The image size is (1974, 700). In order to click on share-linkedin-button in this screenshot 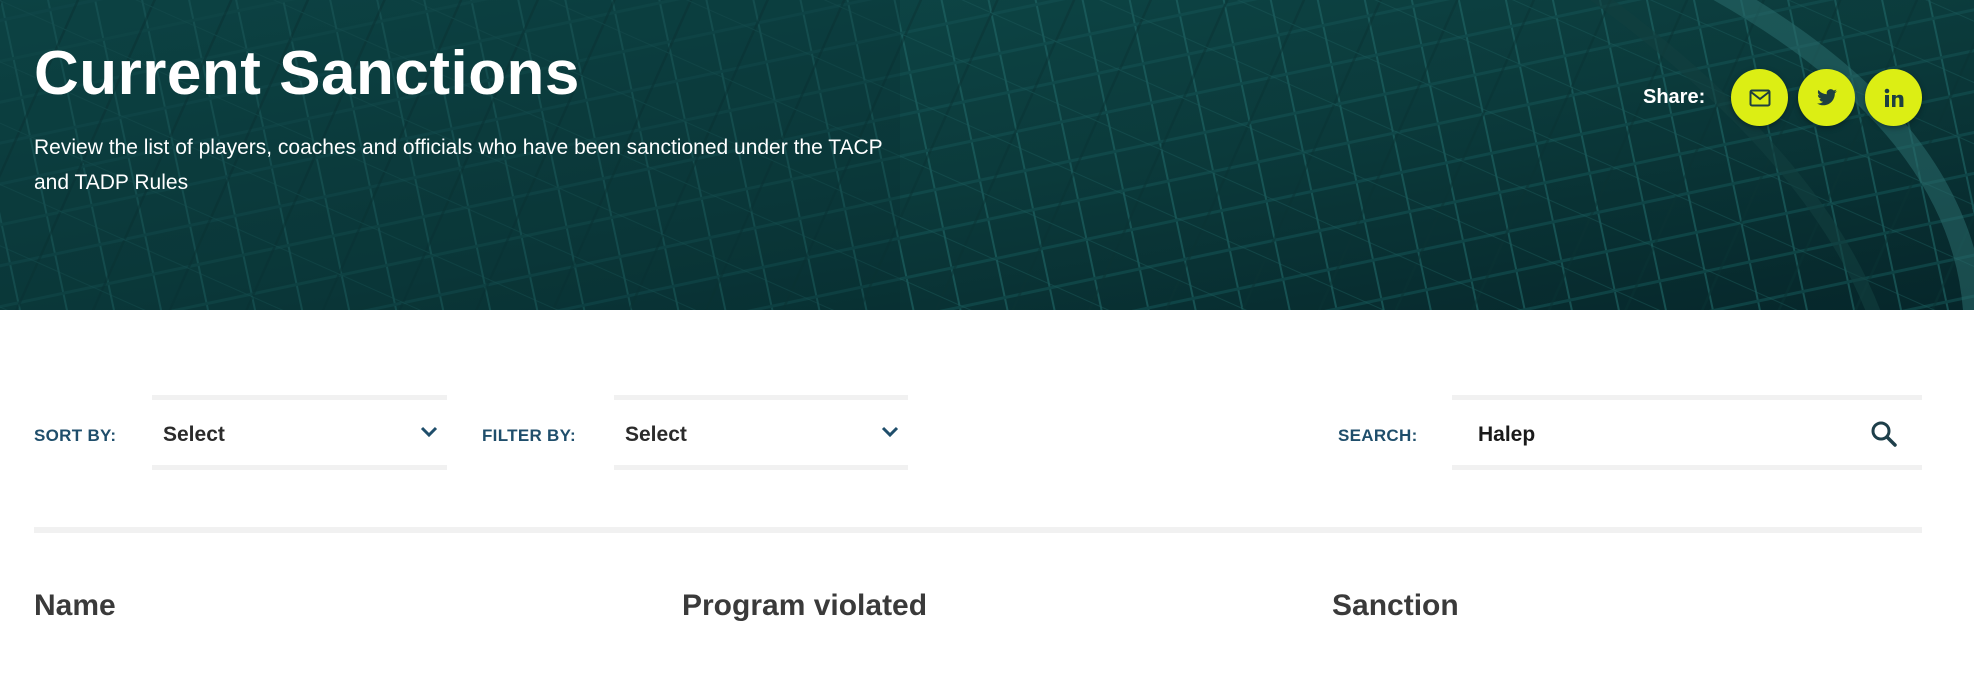, I will do `click(1893, 97)`.